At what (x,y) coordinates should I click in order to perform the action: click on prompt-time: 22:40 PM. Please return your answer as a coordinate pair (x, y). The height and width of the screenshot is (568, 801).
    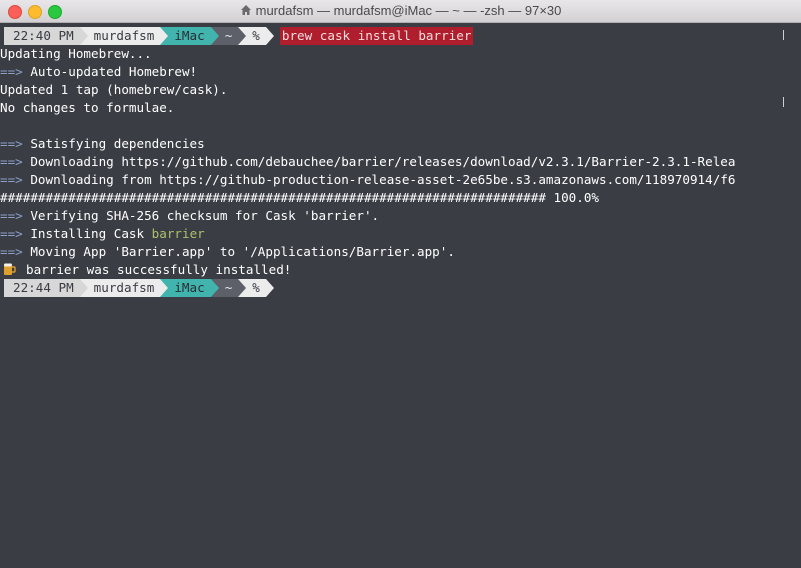
    Looking at the image, I should click on (43, 36).